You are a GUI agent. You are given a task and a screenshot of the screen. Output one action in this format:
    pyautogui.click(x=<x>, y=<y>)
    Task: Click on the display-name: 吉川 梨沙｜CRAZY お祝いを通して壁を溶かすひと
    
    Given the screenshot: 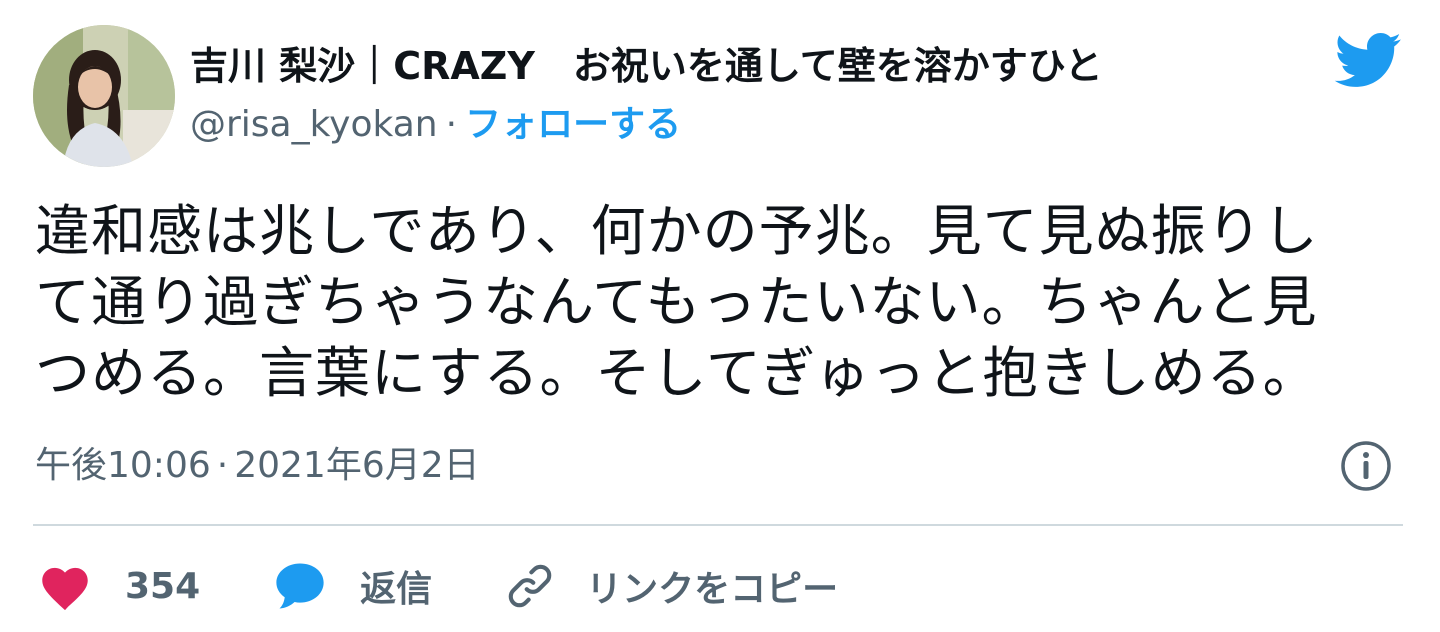 What is the action you would take?
    pyautogui.click(x=750, y=66)
    